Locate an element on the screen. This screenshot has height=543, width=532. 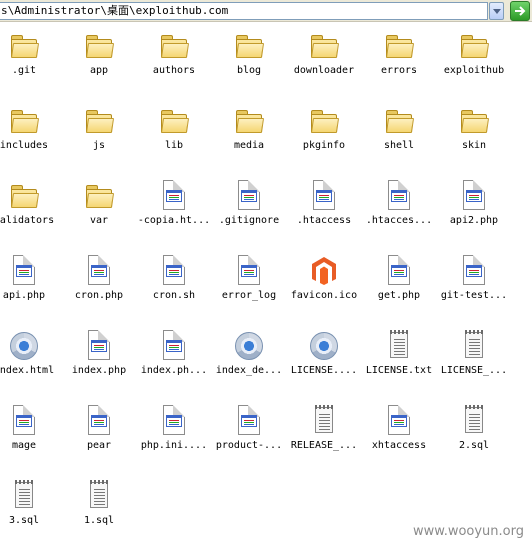
file-item: validators is located at coordinates (31, 216).